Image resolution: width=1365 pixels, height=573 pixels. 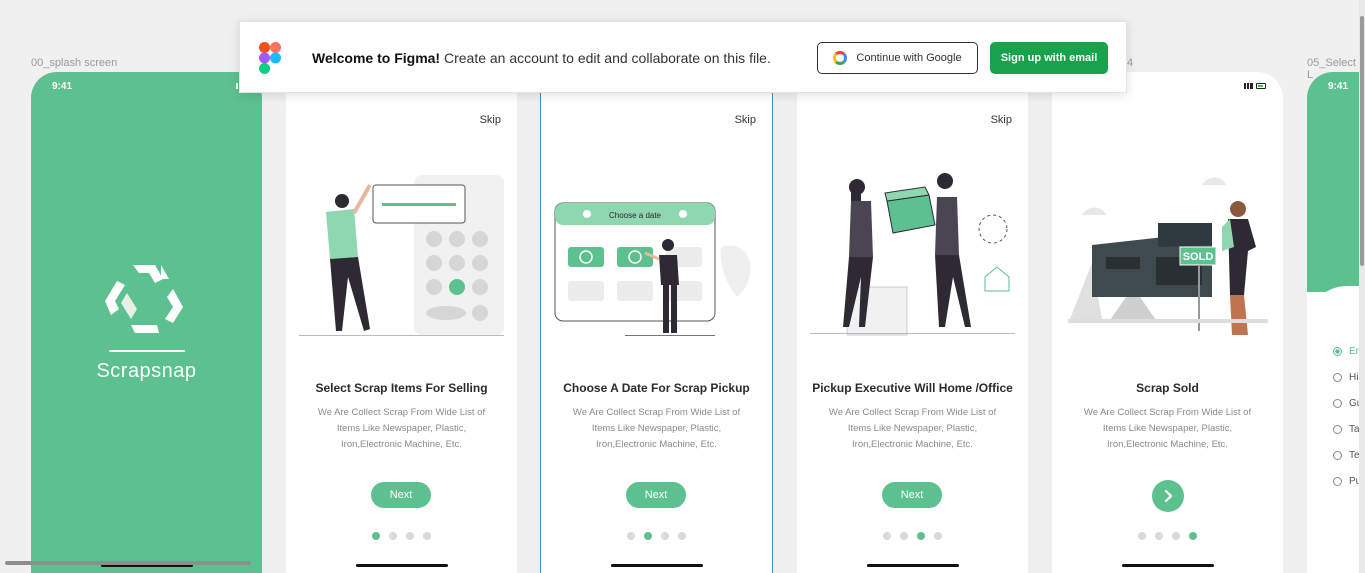 What do you see at coordinates (909, 58) in the screenshot?
I see `google-button-label: Continue with Google` at bounding box center [909, 58].